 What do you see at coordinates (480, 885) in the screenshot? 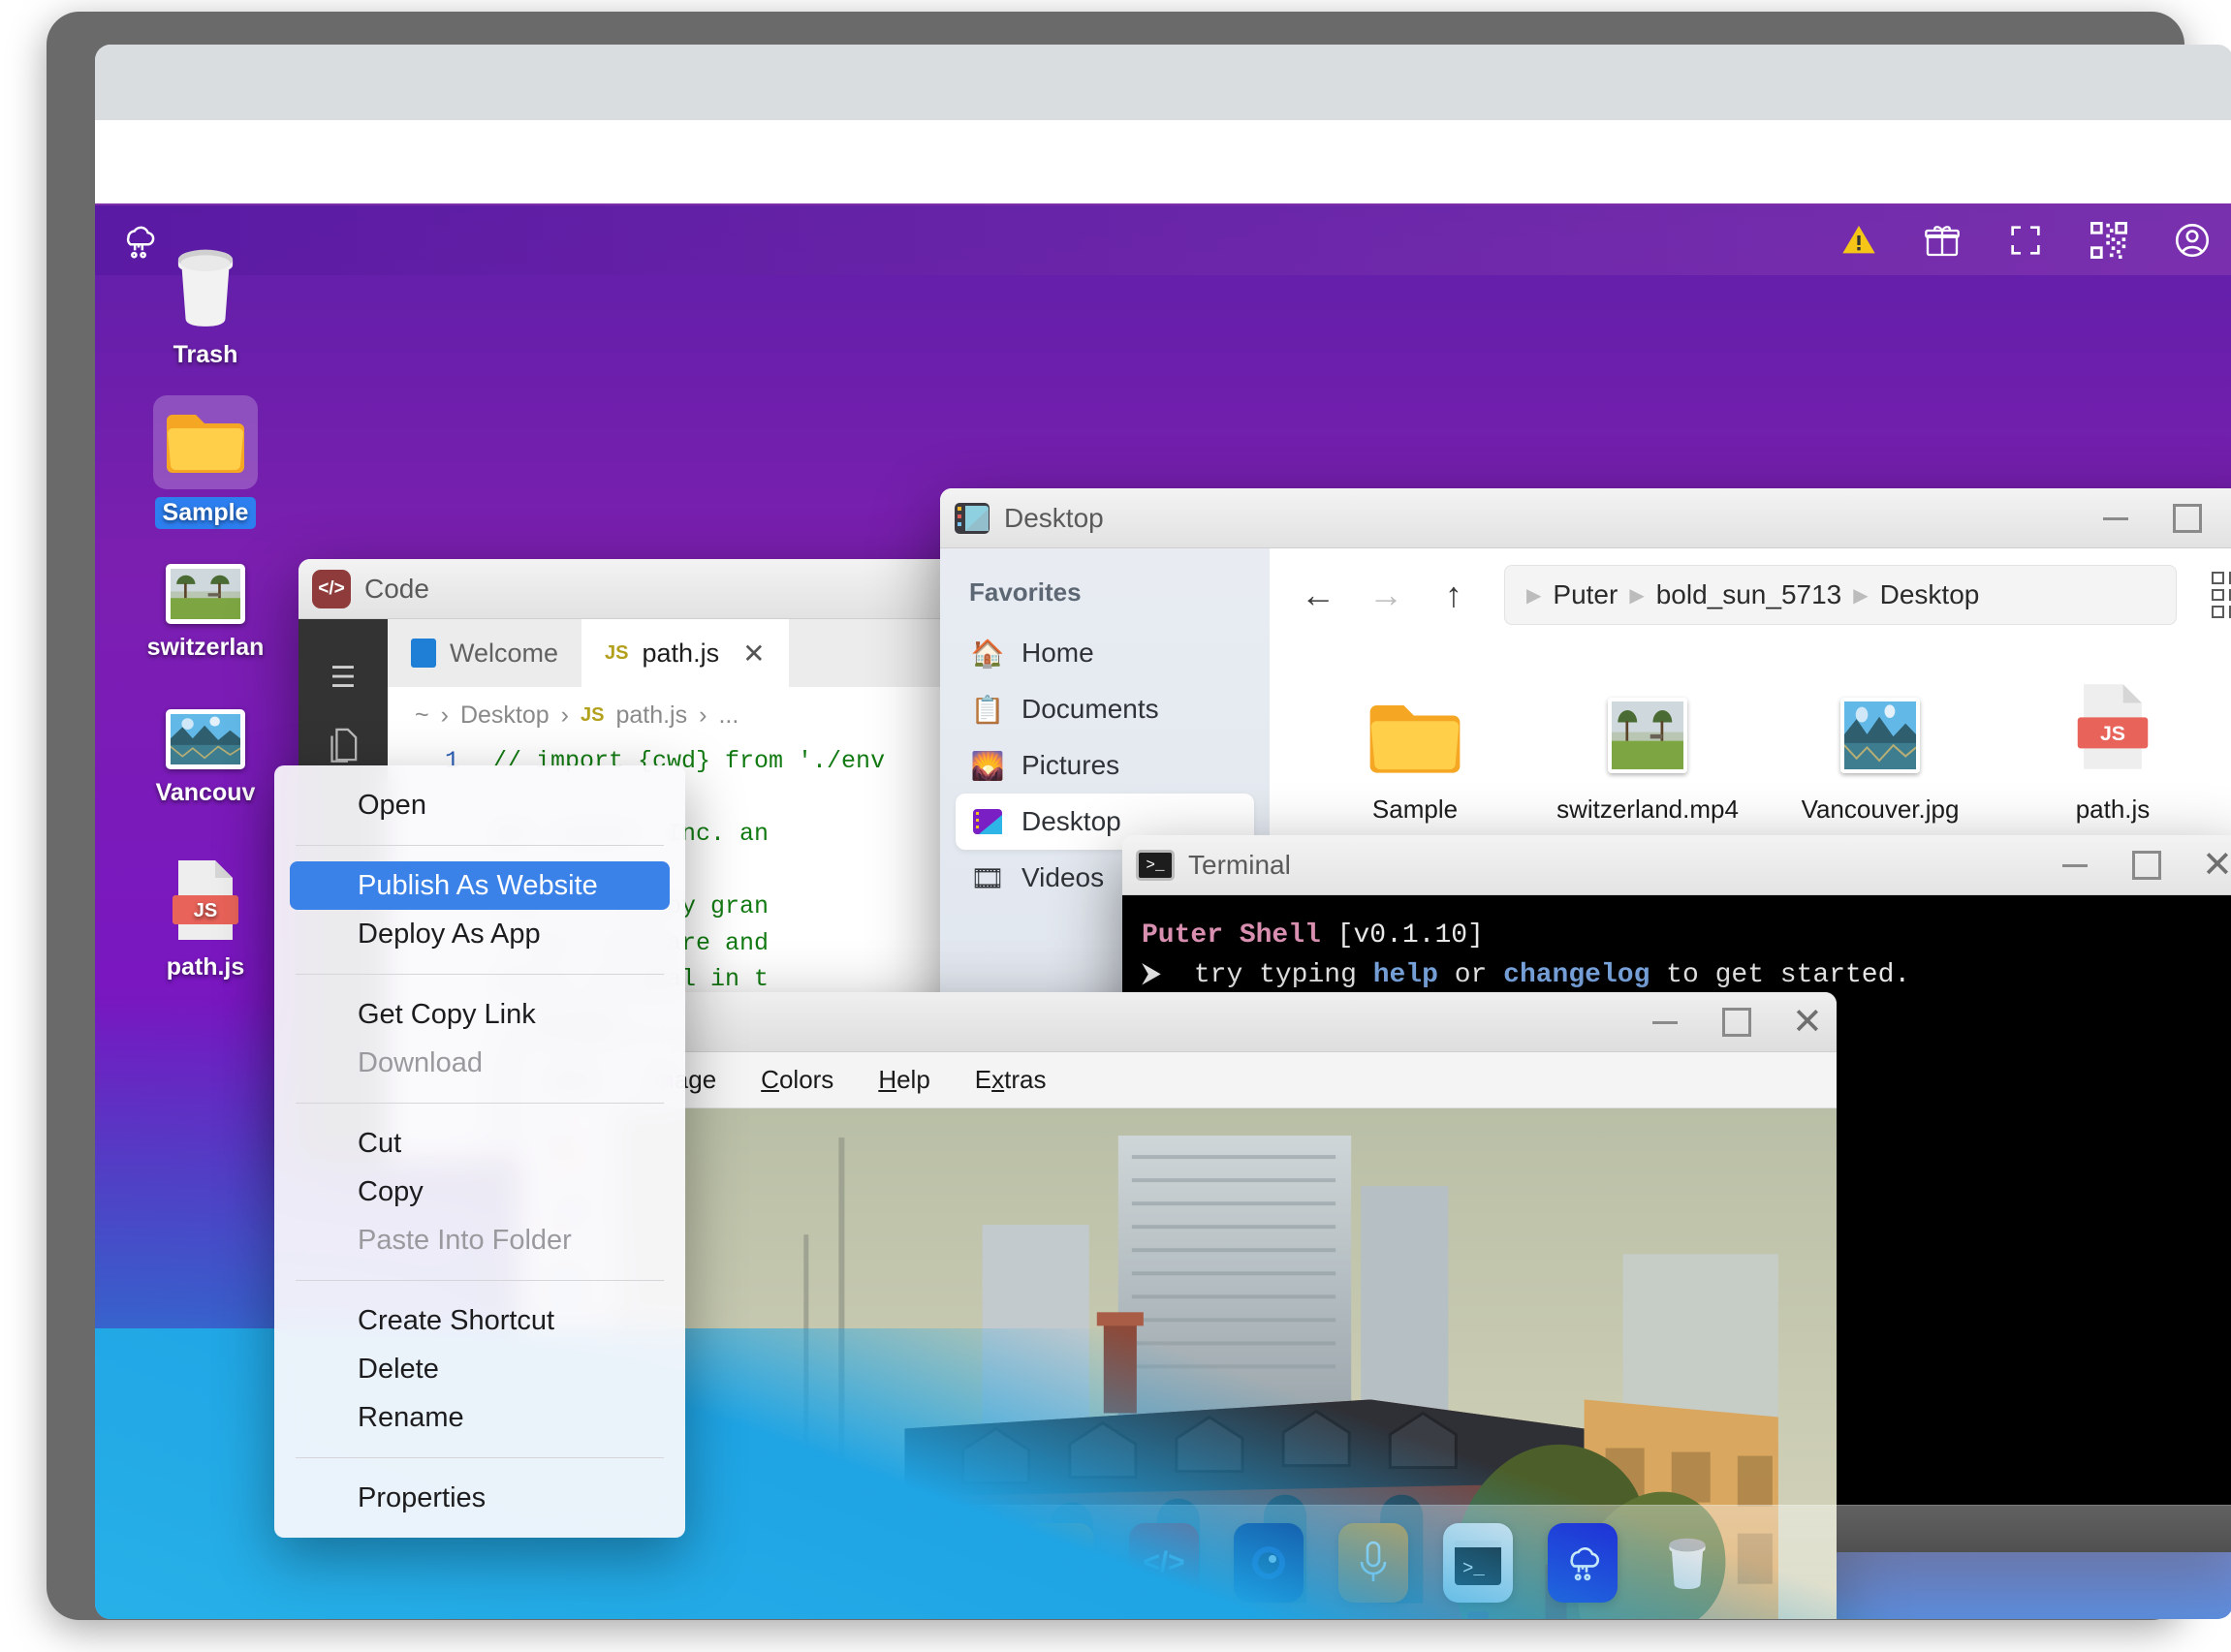
I see `menu-item-publish-as-website: Publish As Website` at bounding box center [480, 885].